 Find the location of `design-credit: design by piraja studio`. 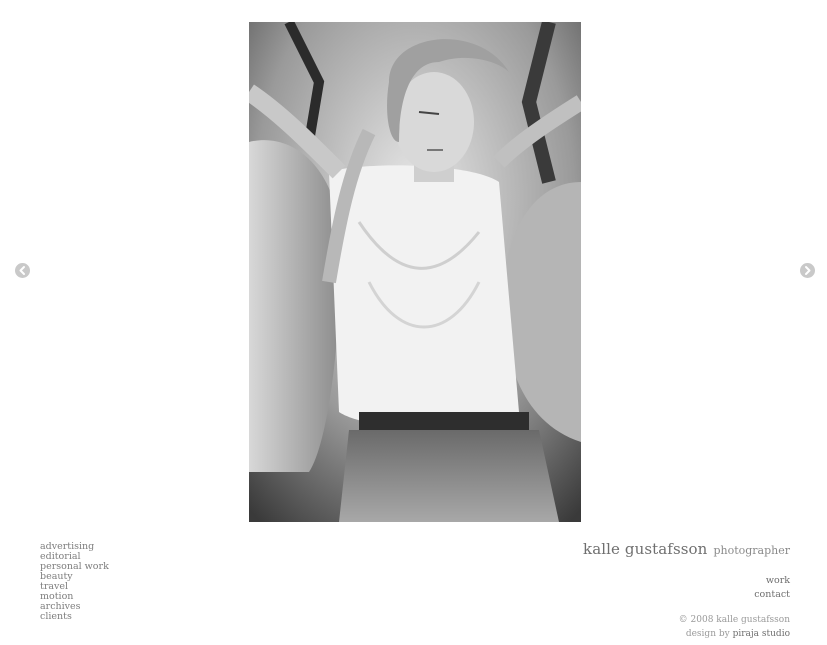

design-credit: design by piraja studio is located at coordinates (734, 634).